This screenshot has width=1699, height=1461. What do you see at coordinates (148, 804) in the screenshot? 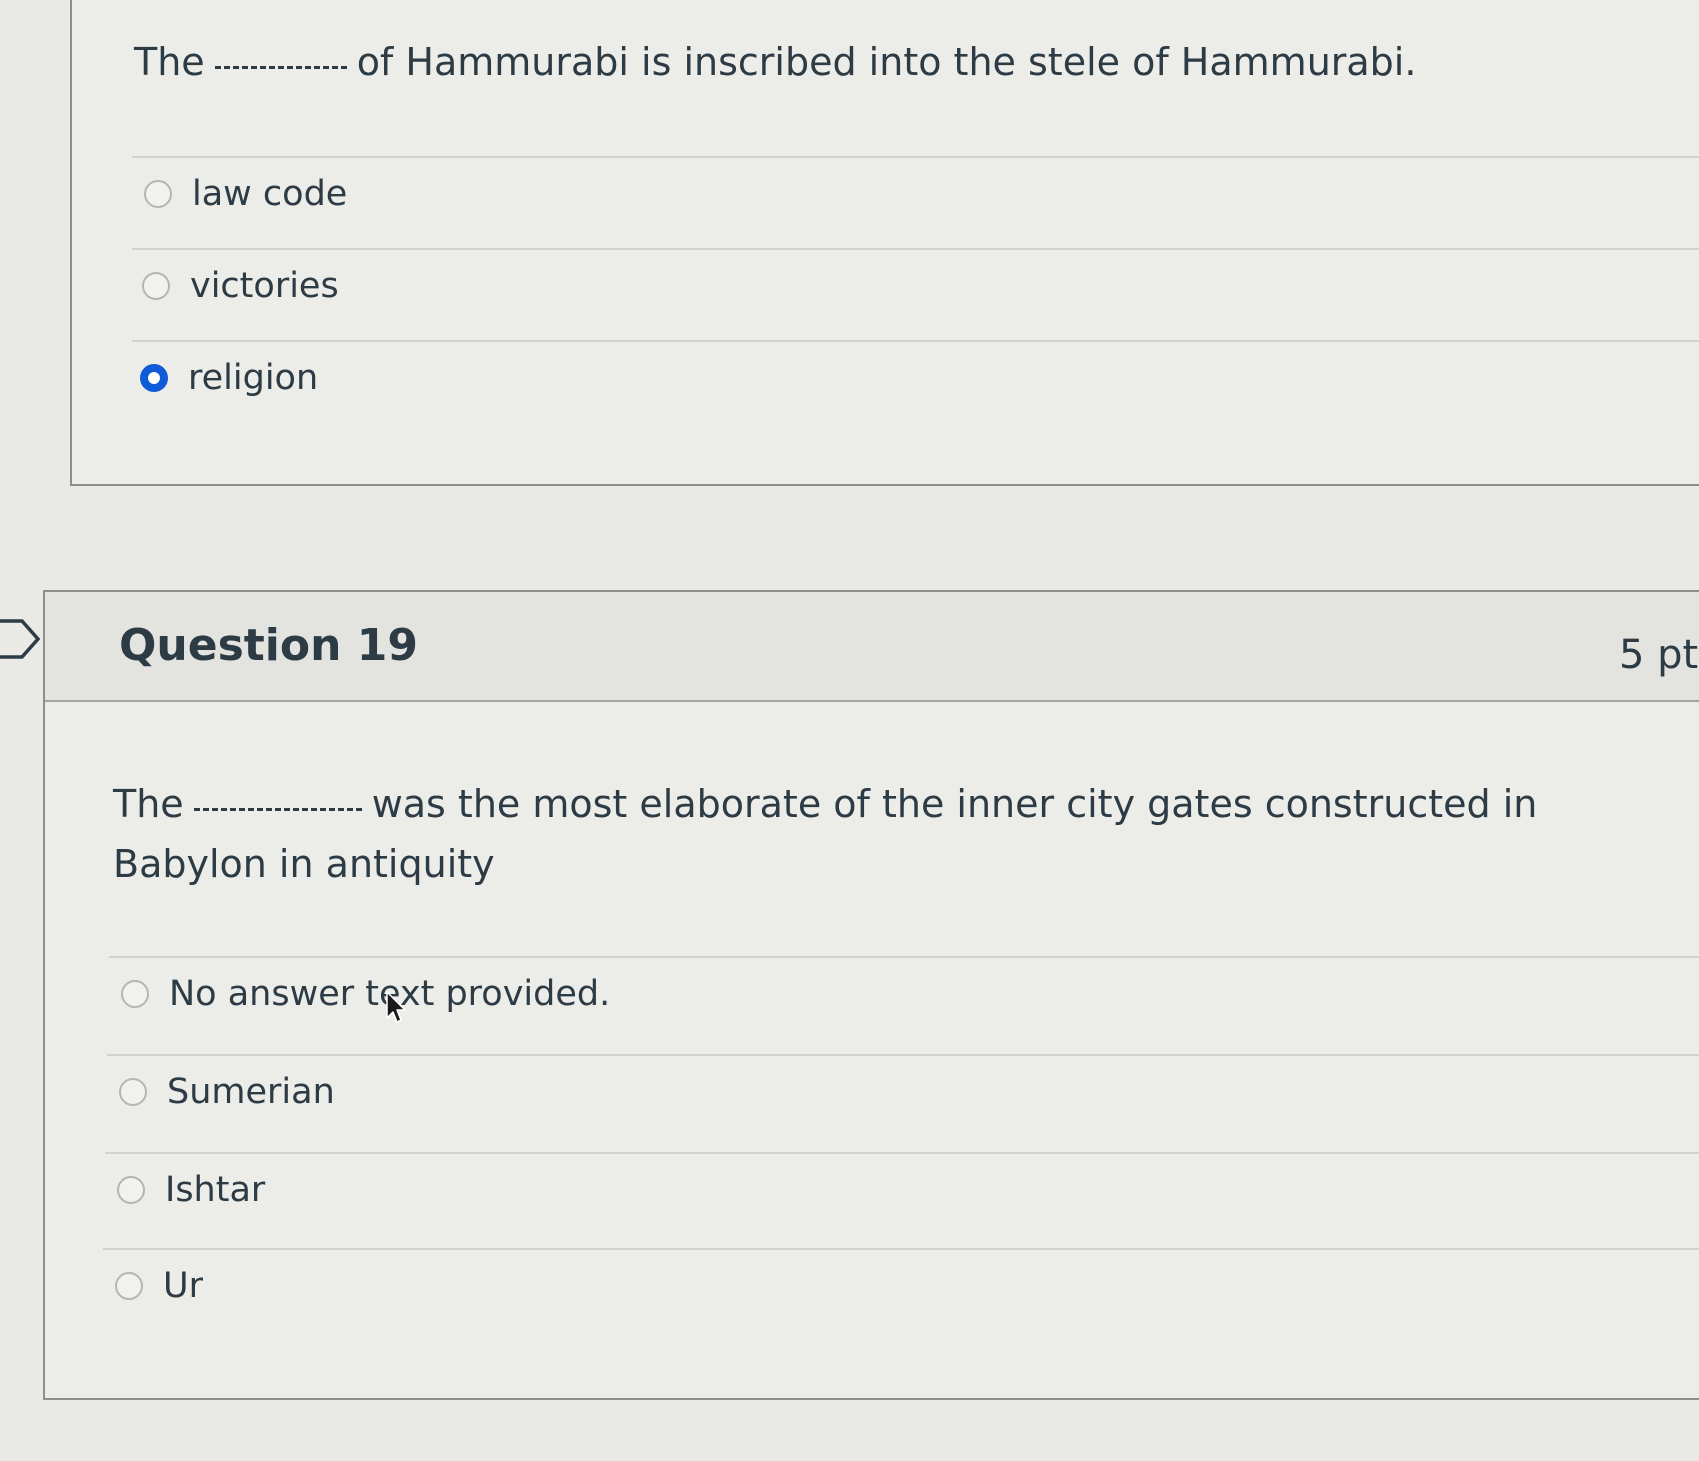
I see `question-19-text-before: The` at bounding box center [148, 804].